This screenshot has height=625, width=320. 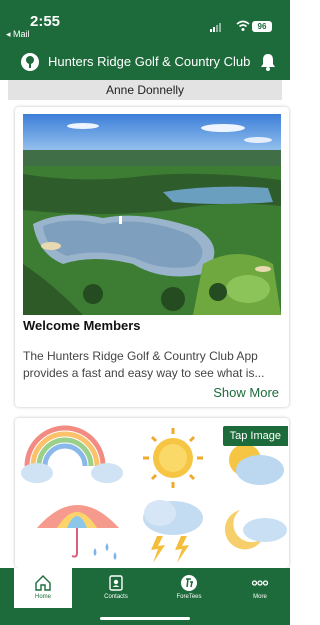 What do you see at coordinates (256, 464) in the screenshot?
I see `sun-cloud-icon` at bounding box center [256, 464].